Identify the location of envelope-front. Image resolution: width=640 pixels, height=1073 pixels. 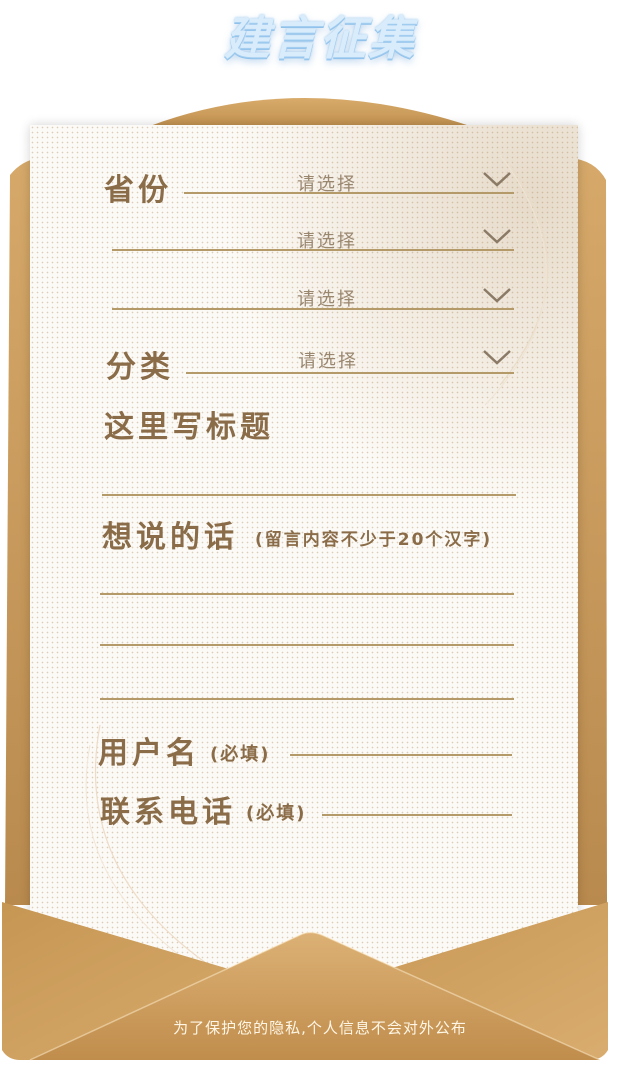
(305, 981).